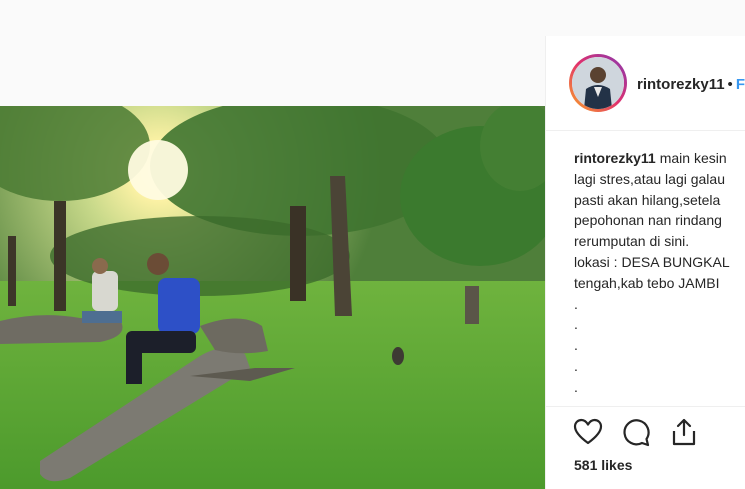  I want to click on avatar-image, so click(598, 83).